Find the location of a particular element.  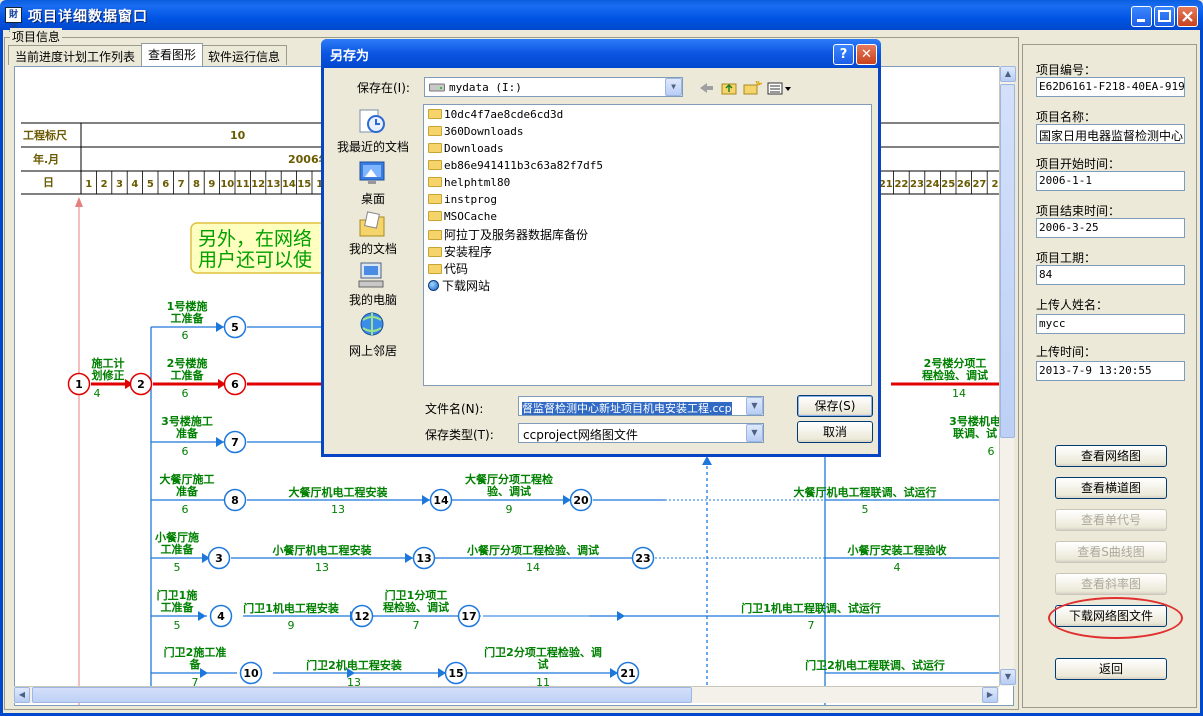

list-item: helphtml80 is located at coordinates (469, 184).